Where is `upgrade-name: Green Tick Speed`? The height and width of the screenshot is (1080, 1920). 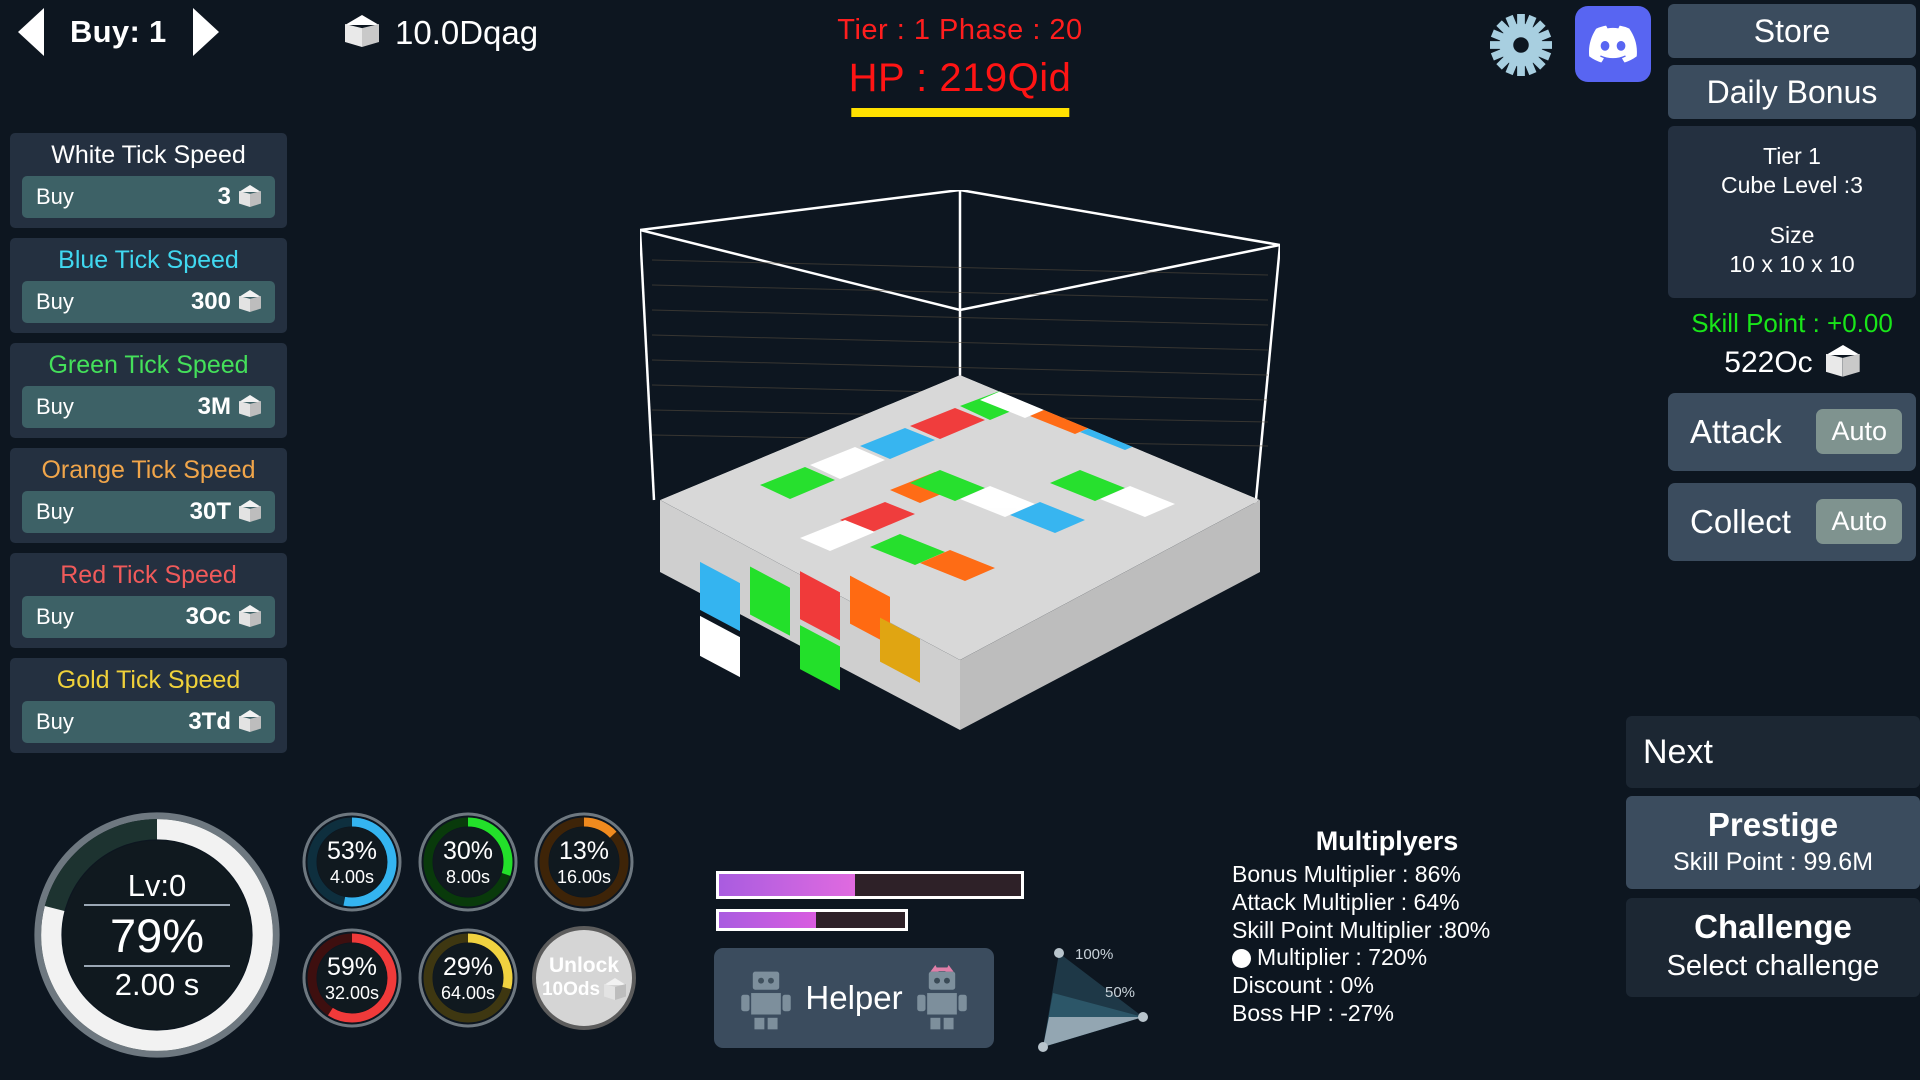 upgrade-name: Green Tick Speed is located at coordinates (148, 365).